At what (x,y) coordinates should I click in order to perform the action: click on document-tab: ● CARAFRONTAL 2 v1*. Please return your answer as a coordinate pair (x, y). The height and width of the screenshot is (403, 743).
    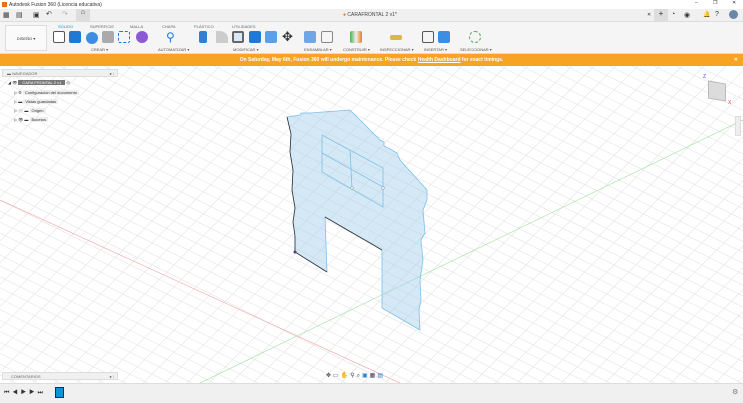
    Looking at the image, I should click on (370, 15).